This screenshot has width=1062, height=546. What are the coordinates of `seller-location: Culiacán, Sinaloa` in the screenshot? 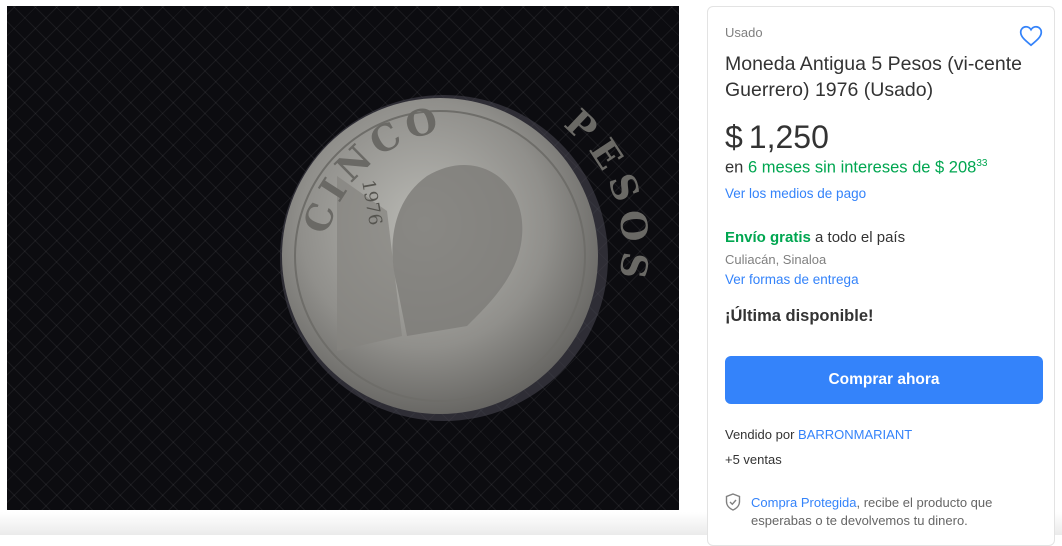 It's located at (776, 259).